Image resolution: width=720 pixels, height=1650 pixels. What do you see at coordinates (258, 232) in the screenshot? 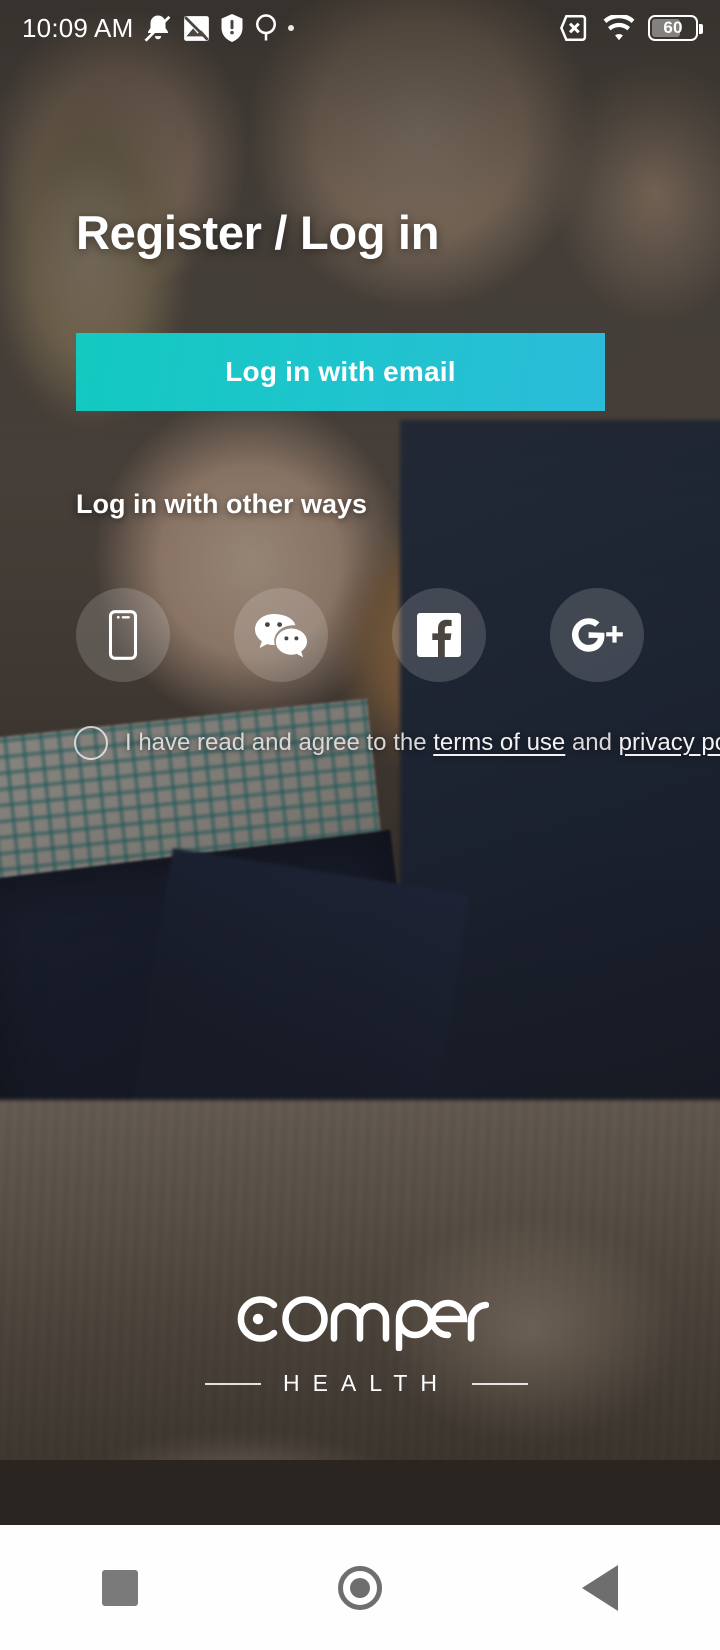
I see `page-title: Register / Log in` at bounding box center [258, 232].